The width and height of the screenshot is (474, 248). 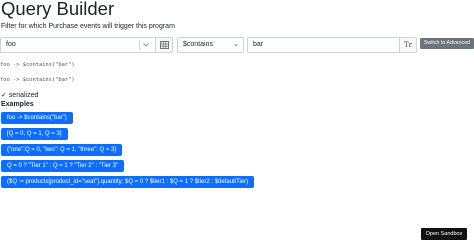 I want to click on text-type-icon: Tr, so click(x=407, y=45).